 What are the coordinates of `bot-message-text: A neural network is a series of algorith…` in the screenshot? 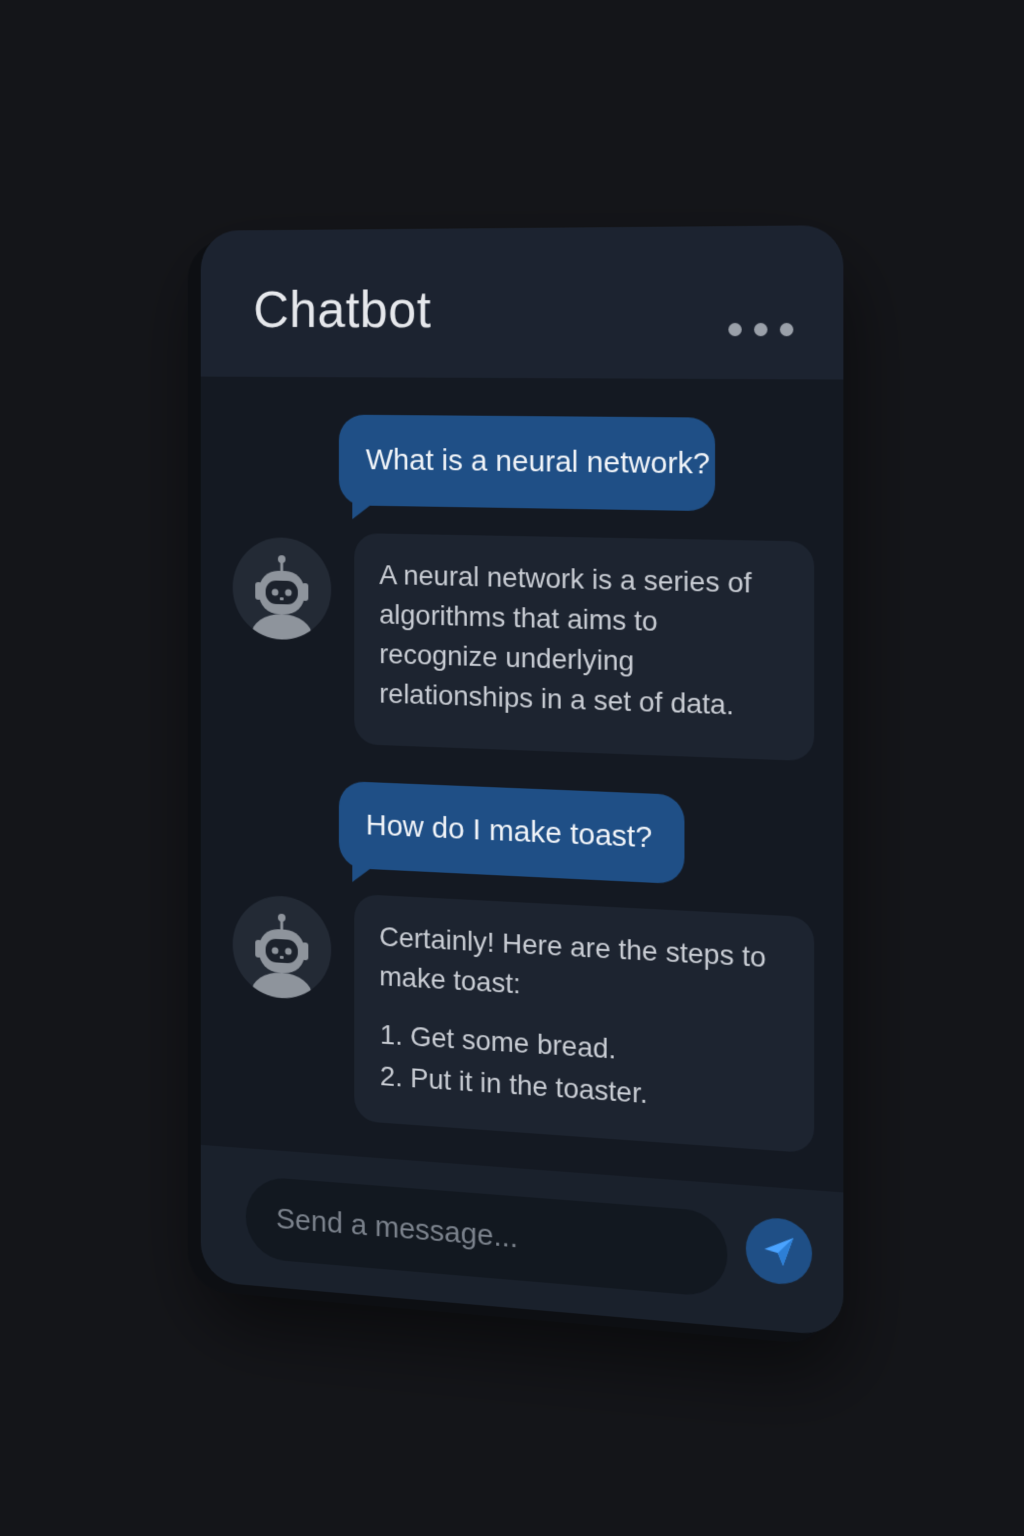 It's located at (565, 640).